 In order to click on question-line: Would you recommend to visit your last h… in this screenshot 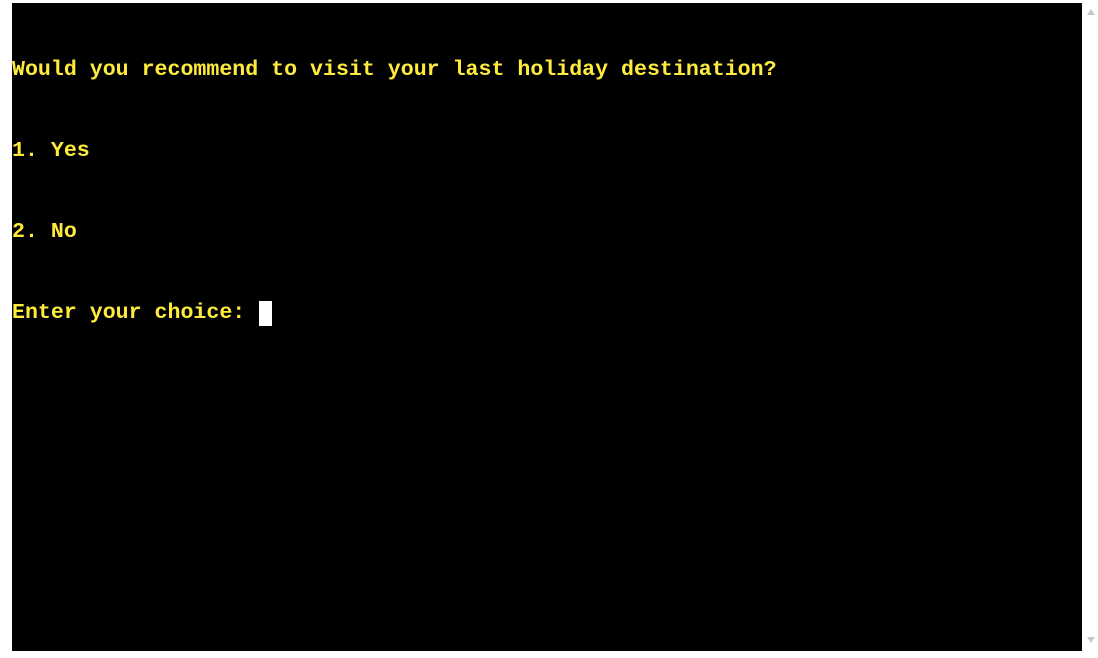, I will do `click(394, 70)`.